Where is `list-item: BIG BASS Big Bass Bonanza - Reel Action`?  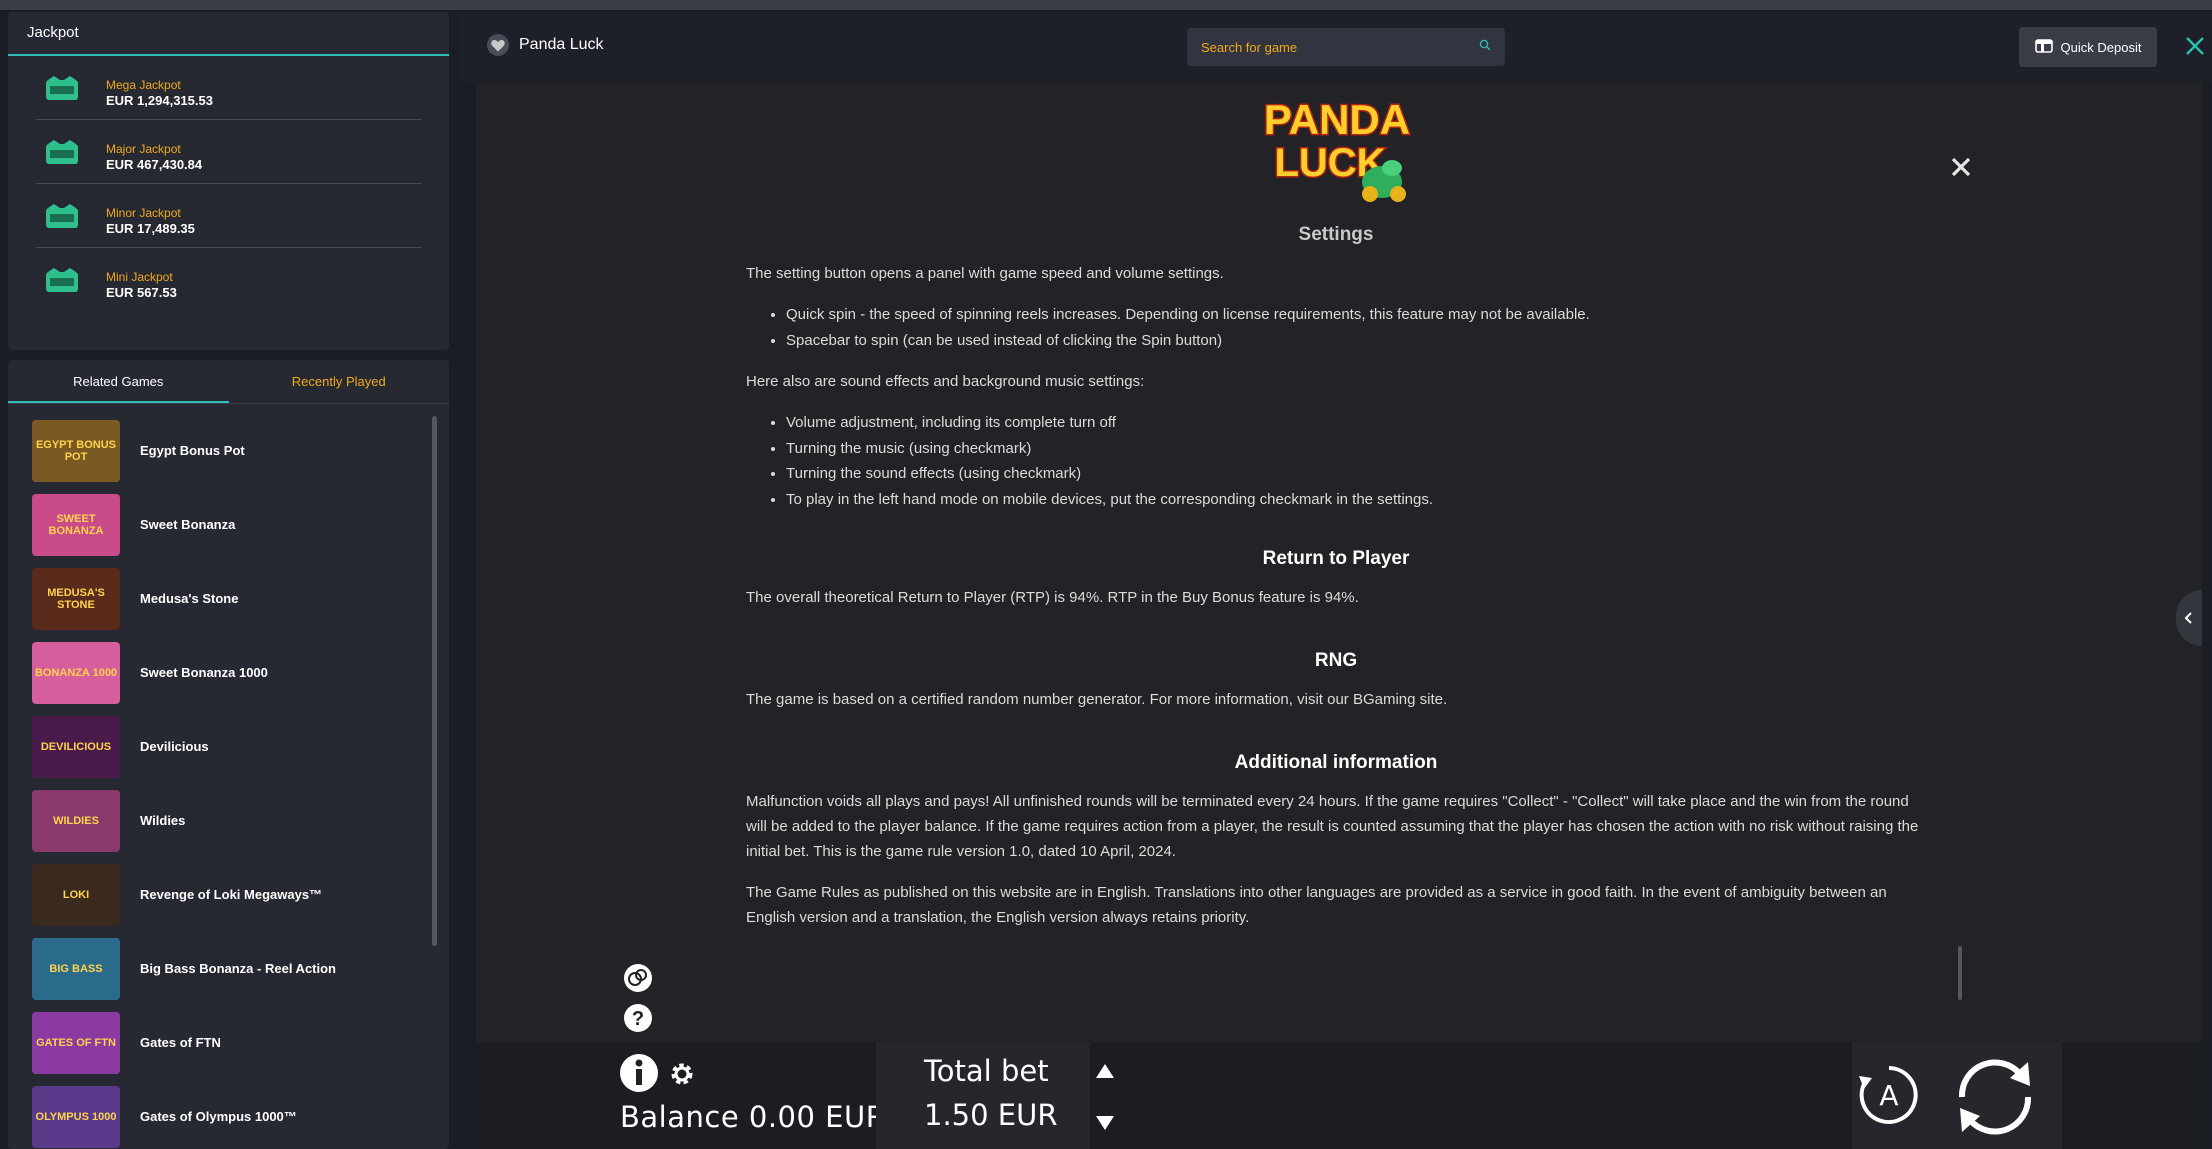 list-item: BIG BASS Big Bass Bonanza - Reel Action is located at coordinates (227, 975).